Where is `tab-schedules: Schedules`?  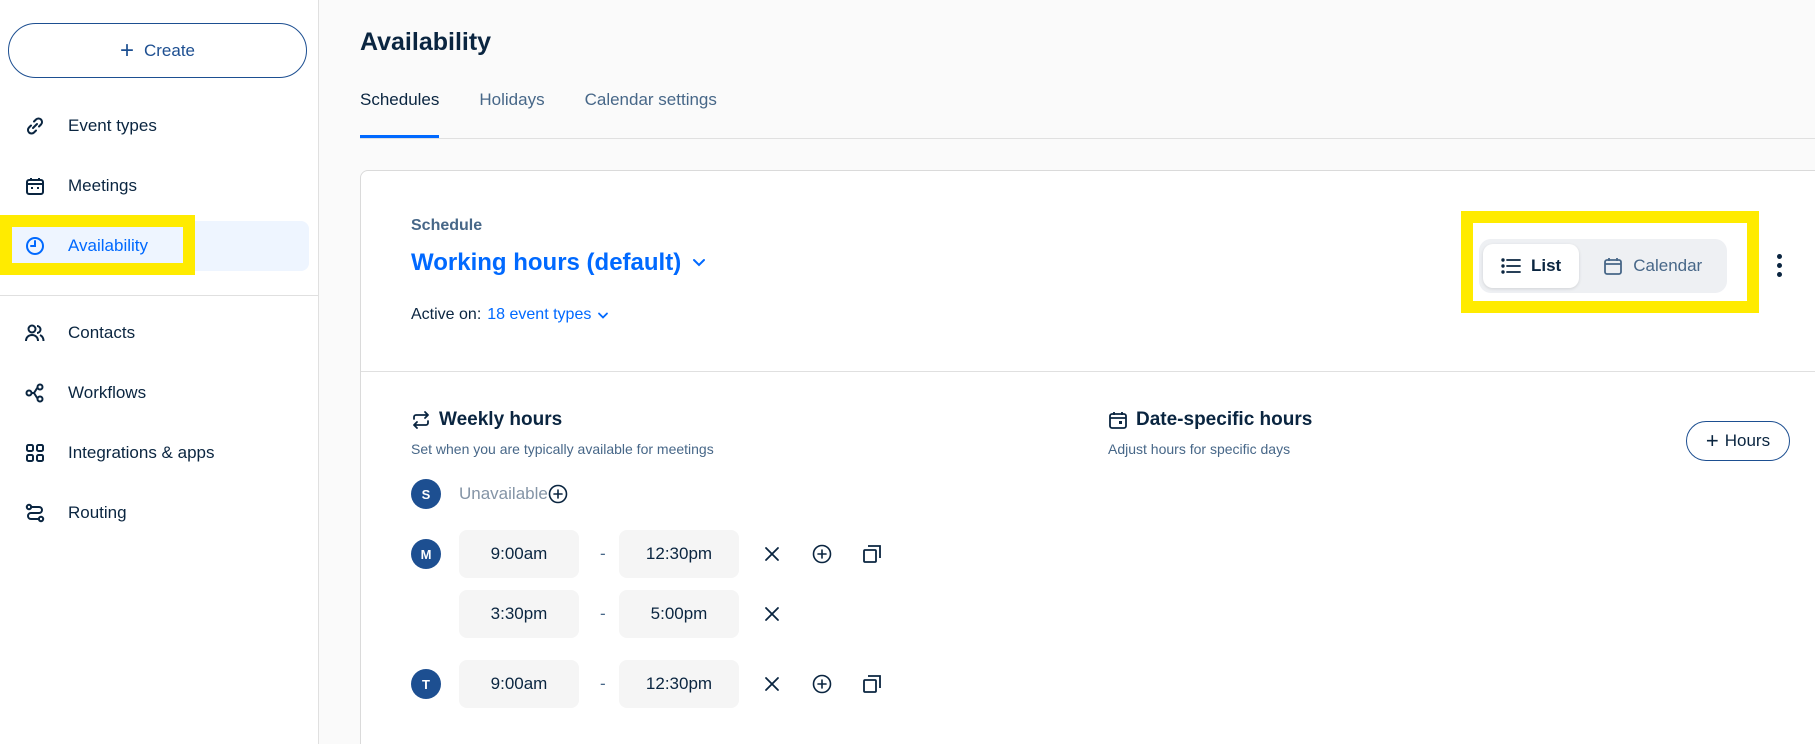 tab-schedules: Schedules is located at coordinates (400, 115).